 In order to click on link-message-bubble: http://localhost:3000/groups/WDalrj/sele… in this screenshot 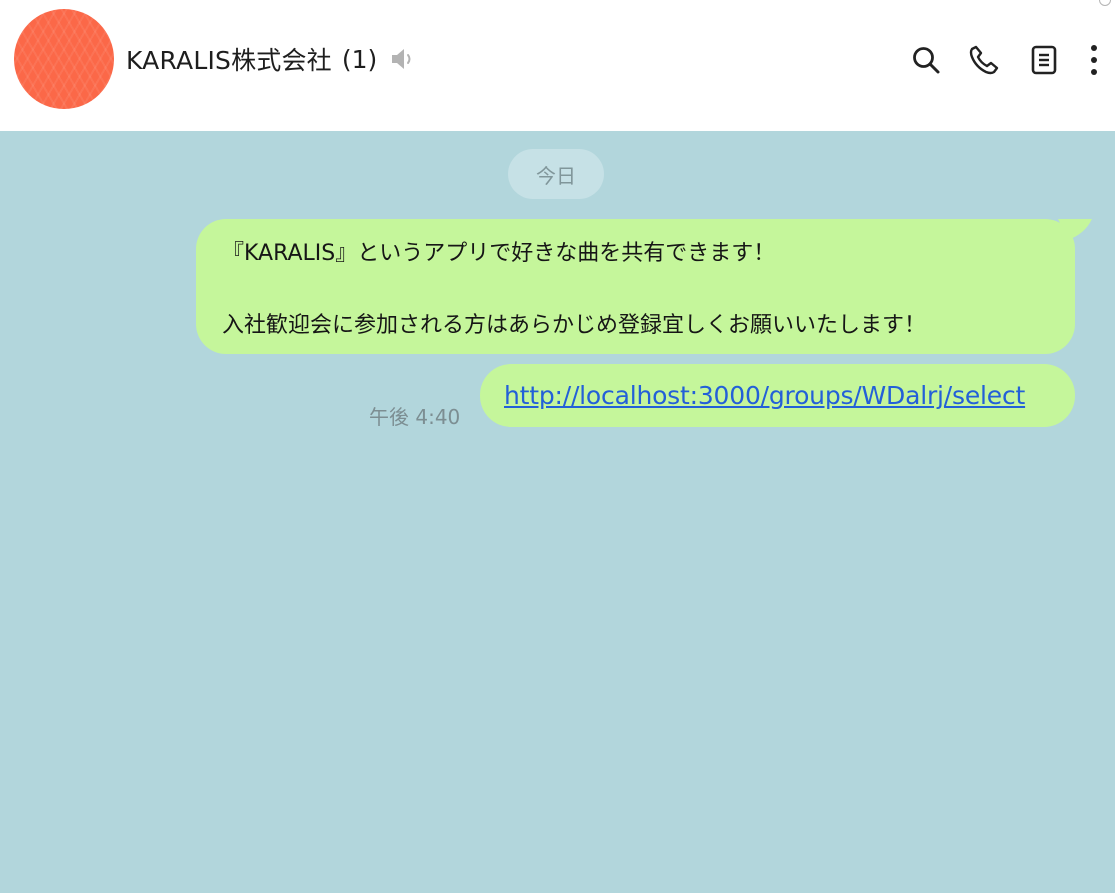, I will do `click(777, 395)`.